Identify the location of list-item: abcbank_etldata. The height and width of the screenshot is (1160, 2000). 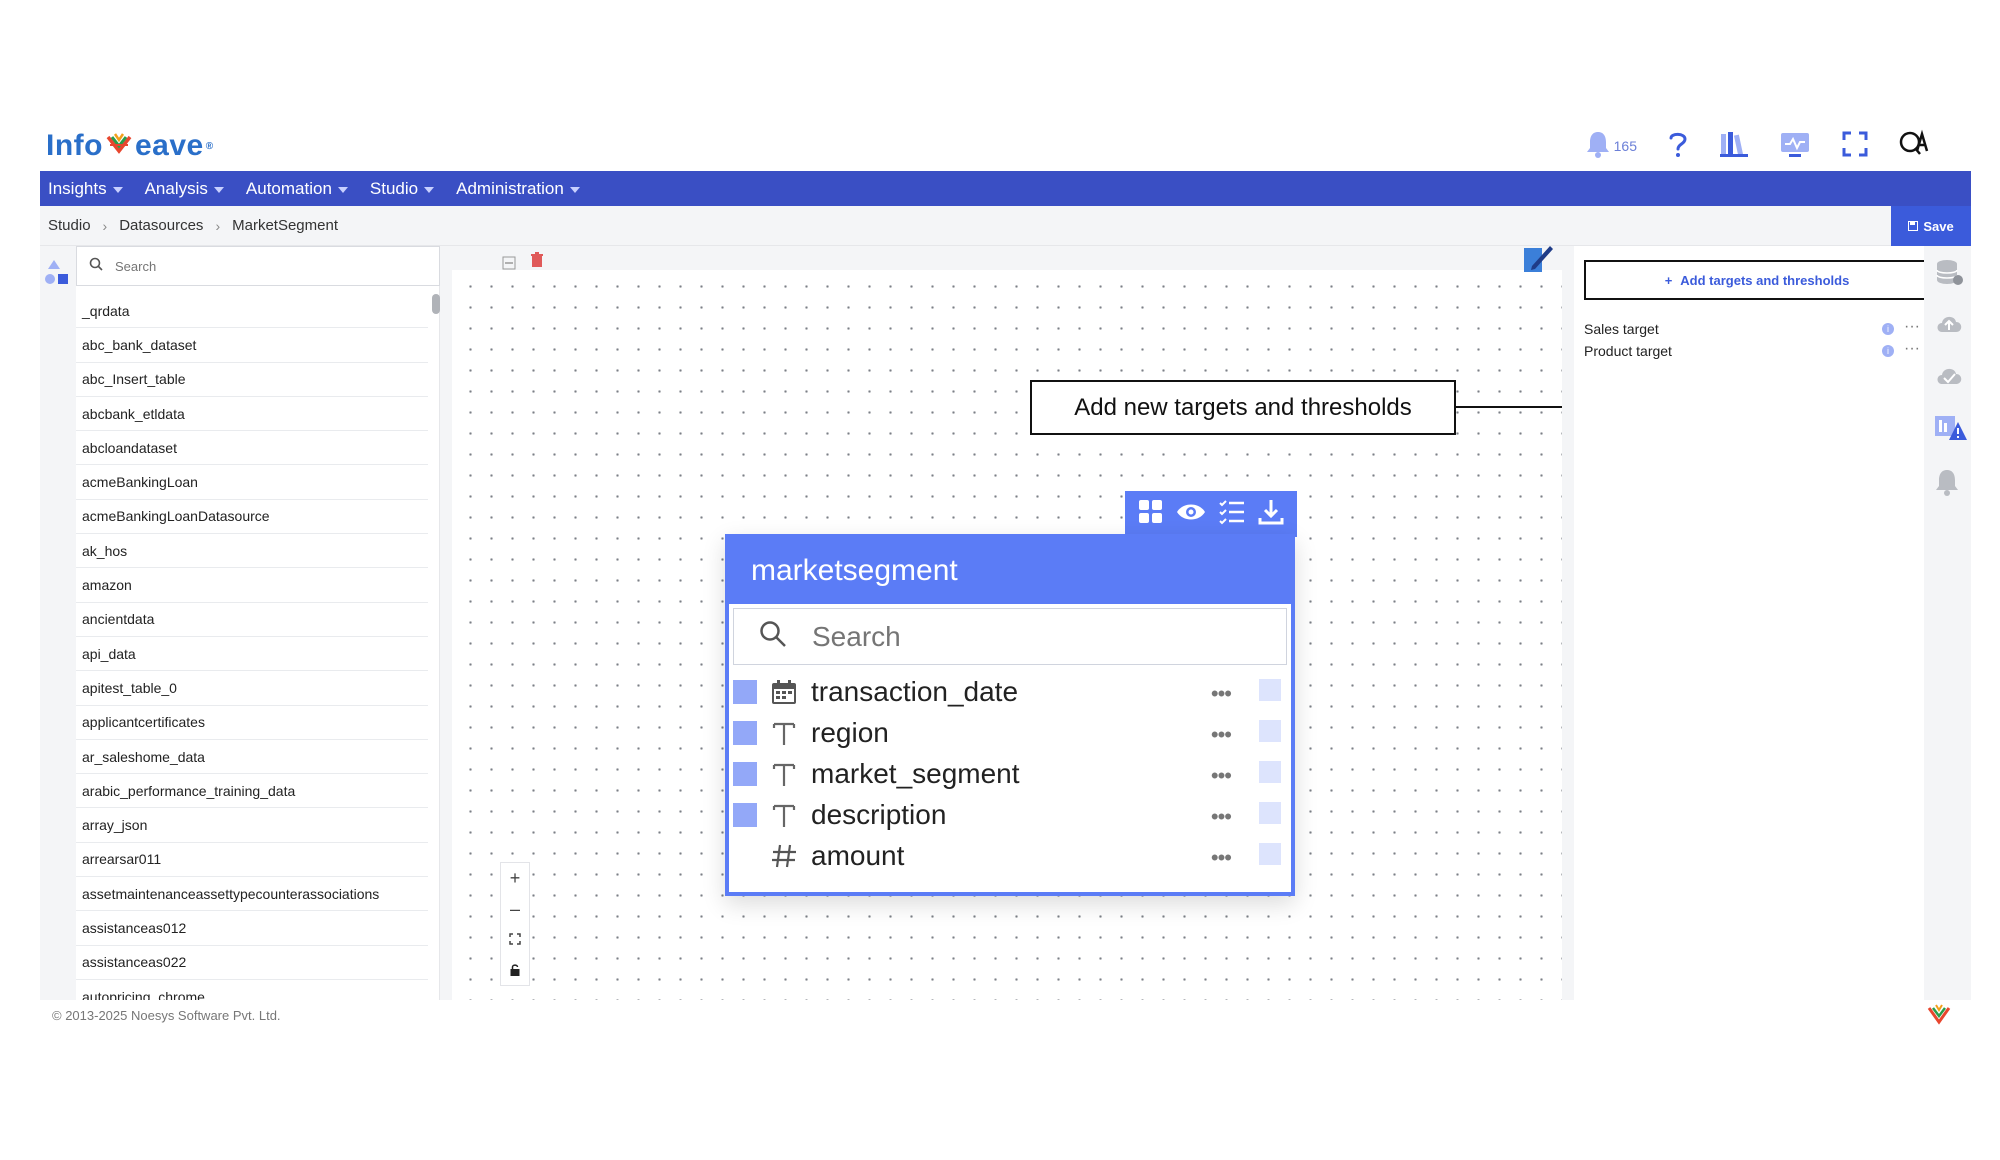
(252, 414).